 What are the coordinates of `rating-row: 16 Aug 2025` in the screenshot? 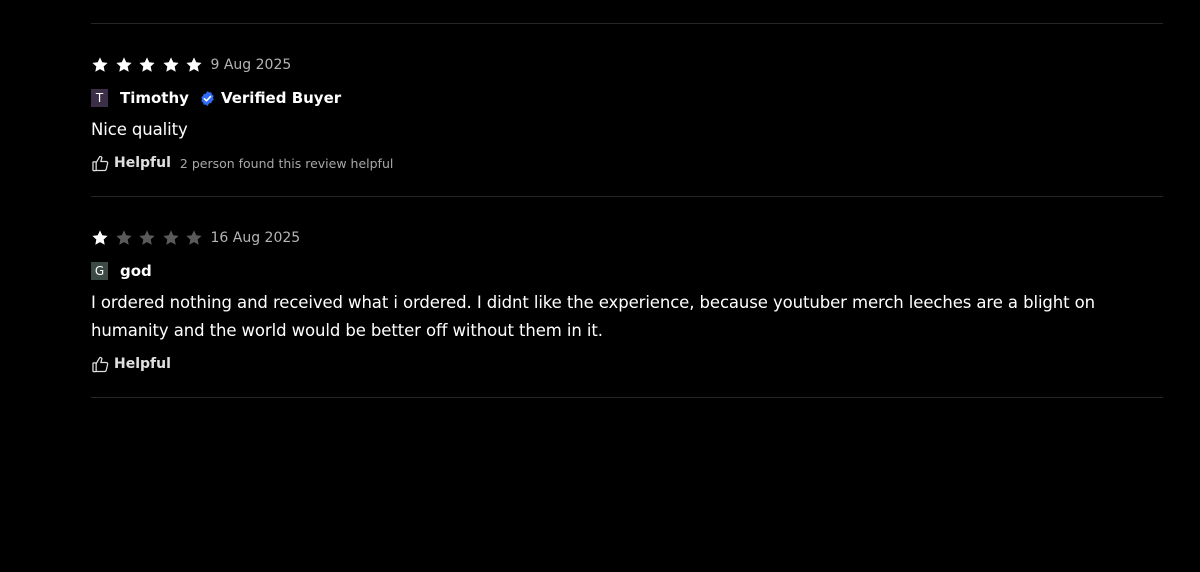 It's located at (627, 238).